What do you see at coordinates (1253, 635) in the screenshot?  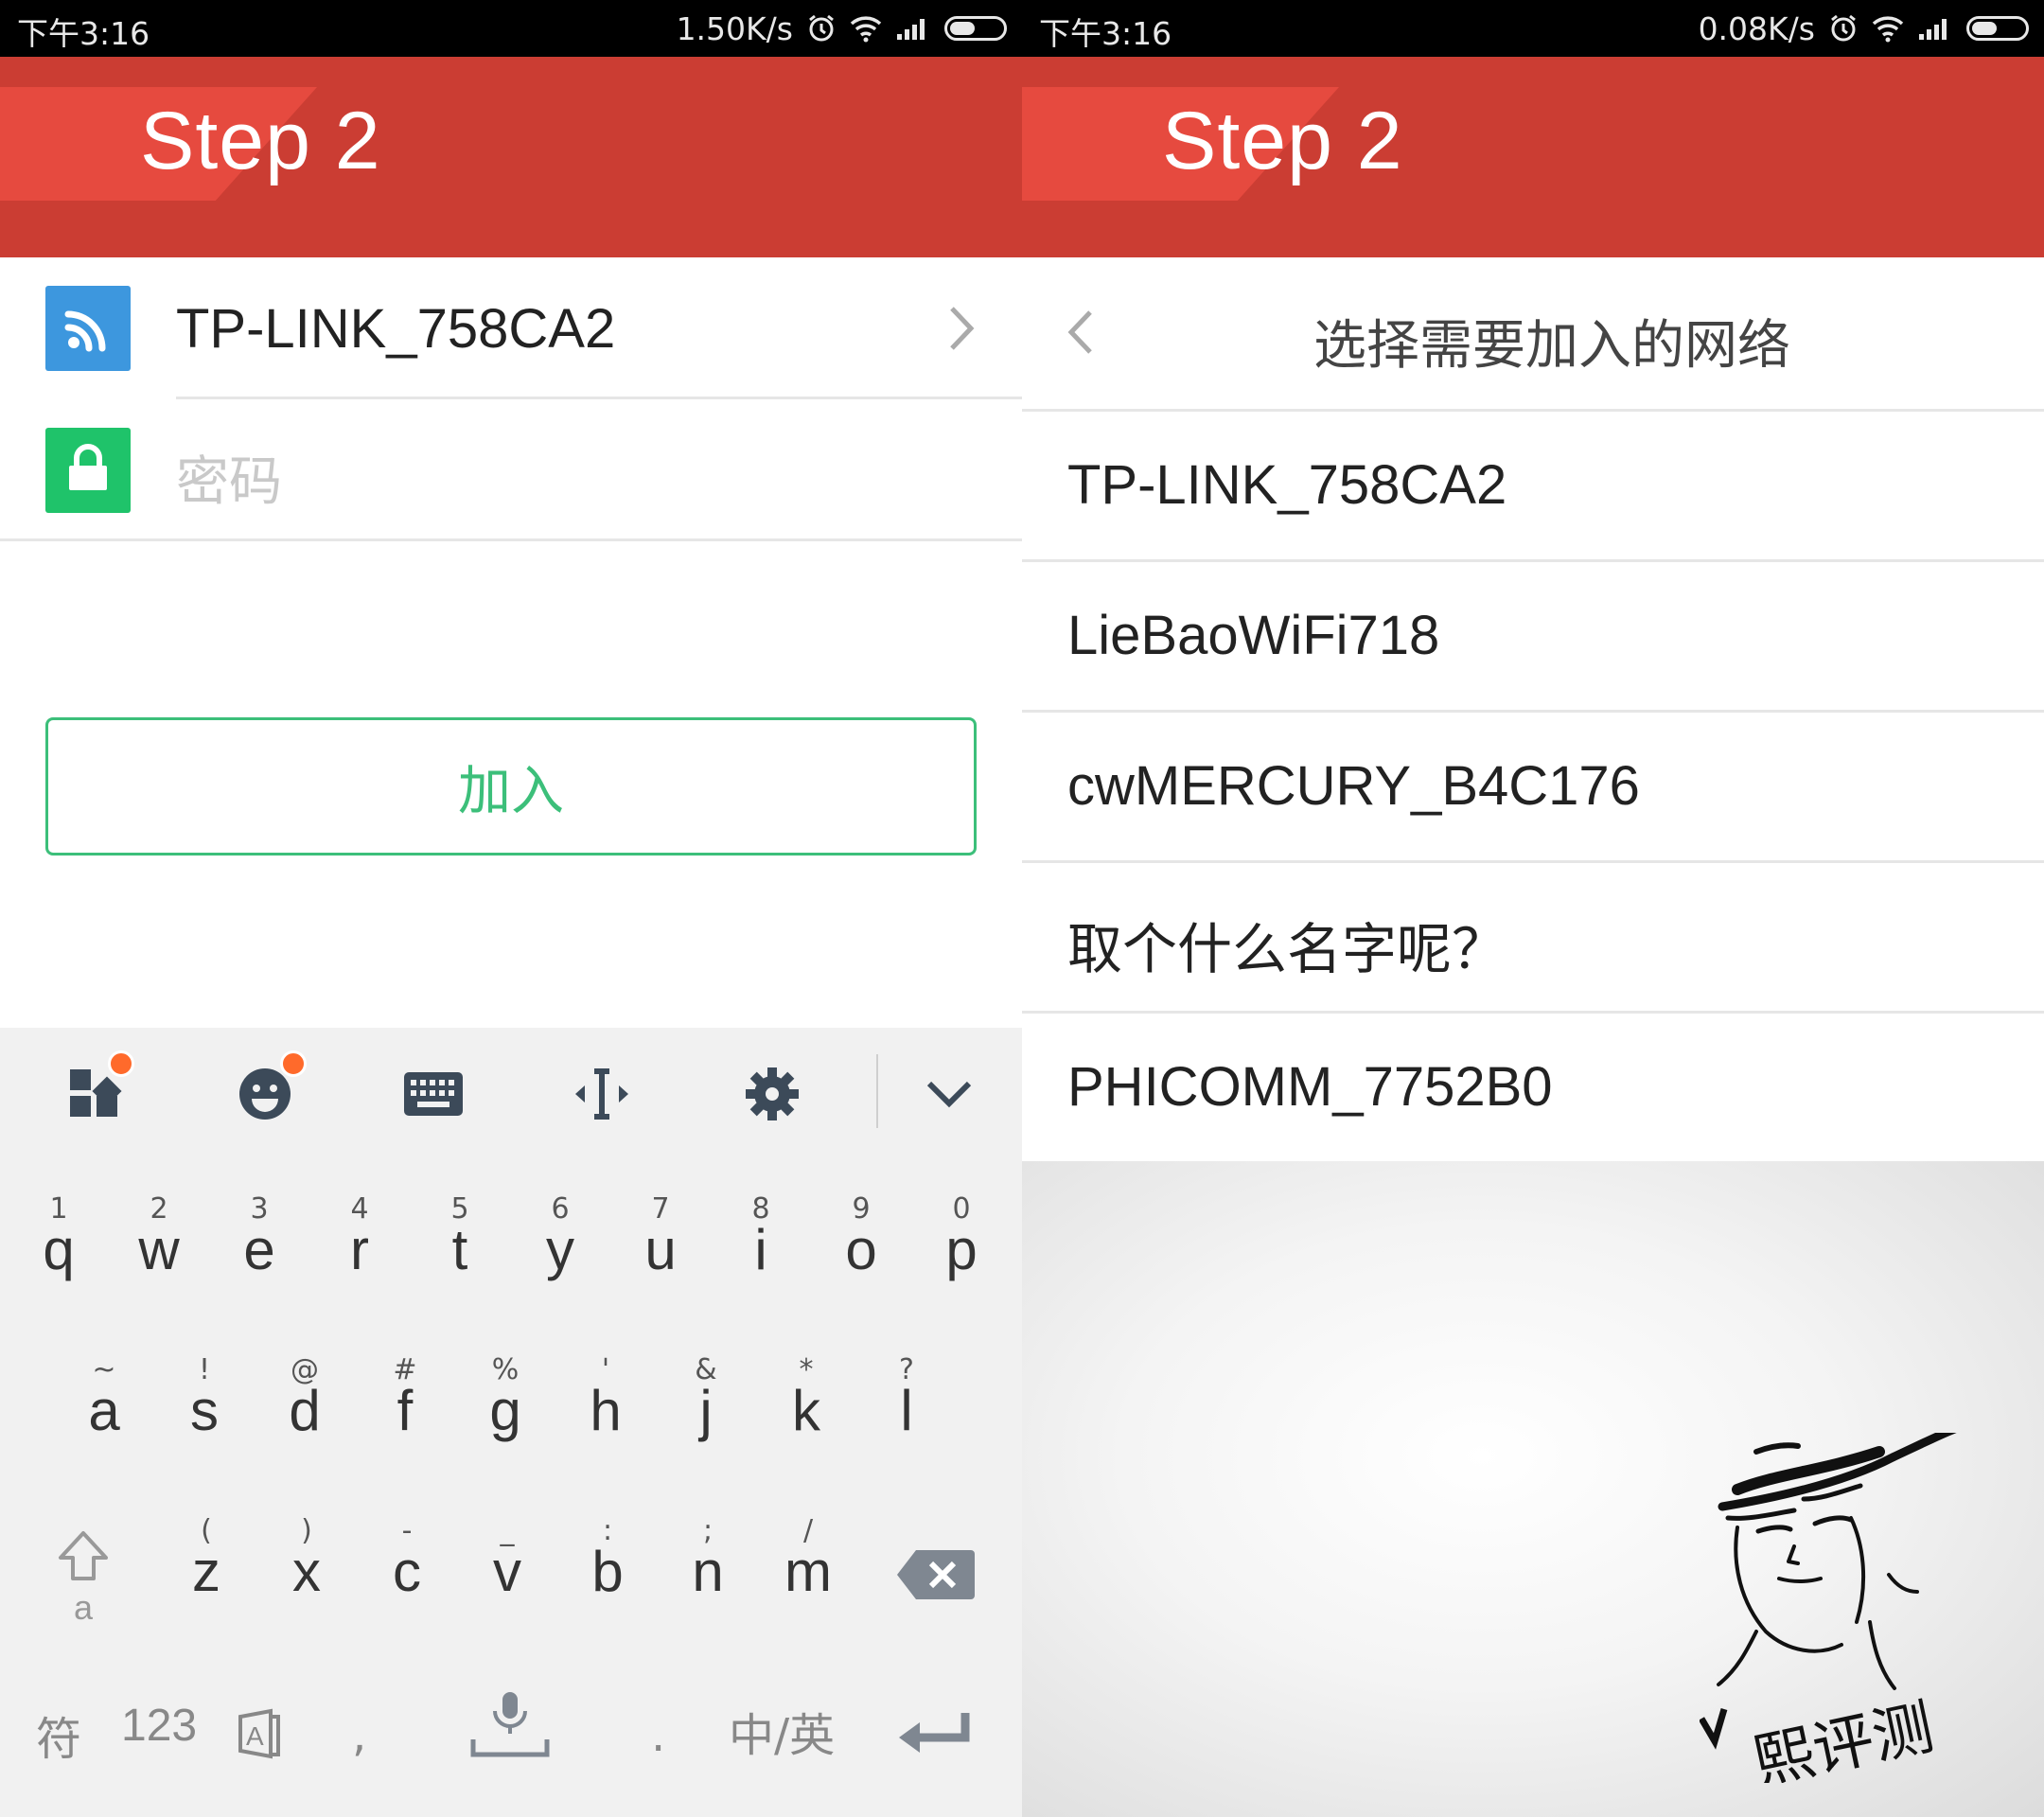 I see `network-name: LieBaoWiFi718` at bounding box center [1253, 635].